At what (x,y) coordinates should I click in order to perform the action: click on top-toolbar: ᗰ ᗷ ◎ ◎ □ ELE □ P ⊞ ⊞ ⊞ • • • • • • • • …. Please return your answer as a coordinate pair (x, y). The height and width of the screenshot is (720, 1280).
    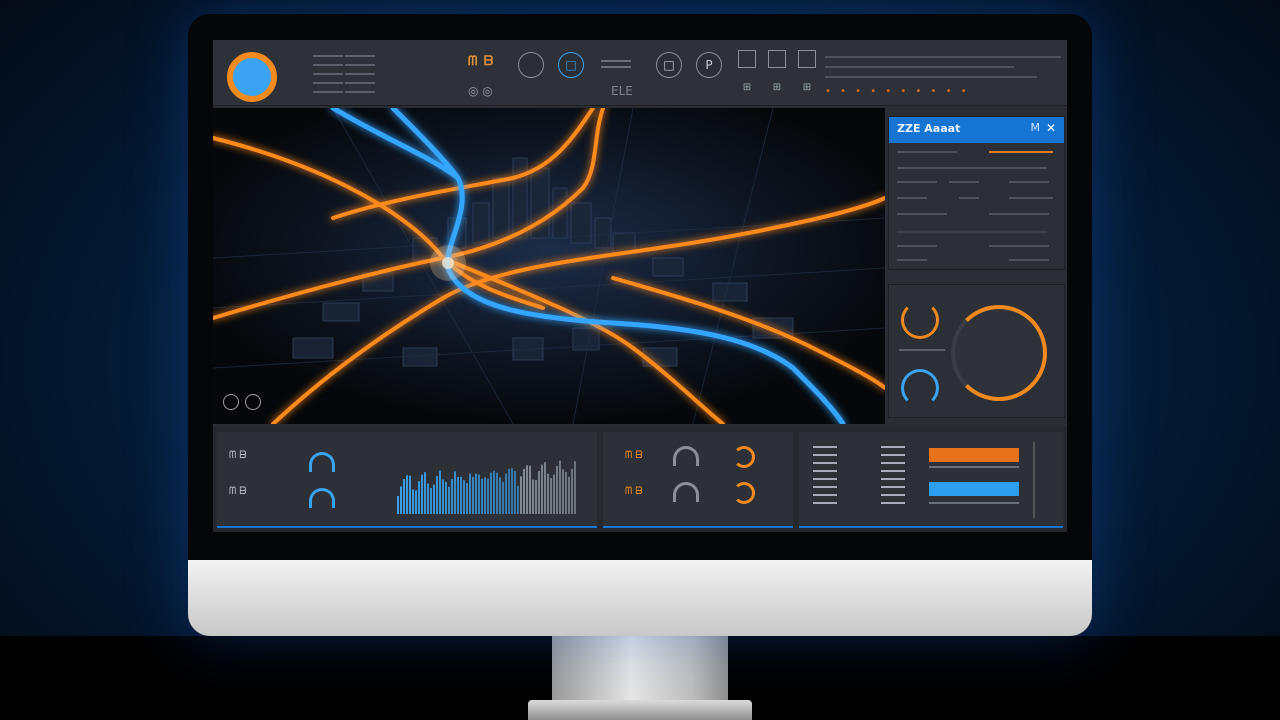
    Looking at the image, I should click on (640, 73).